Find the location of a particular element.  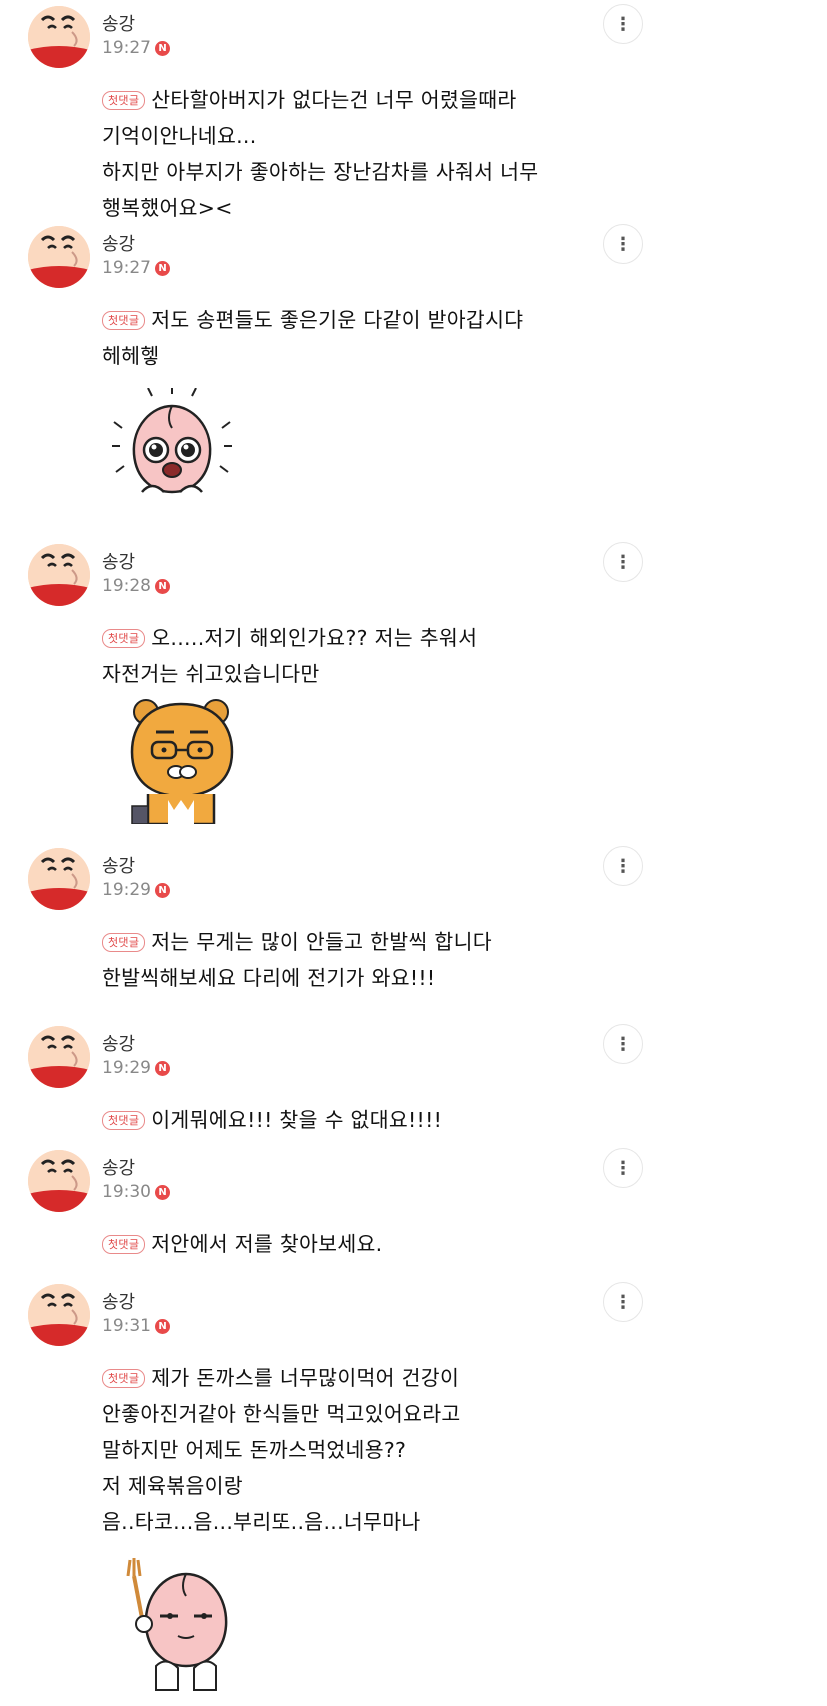

time-text: 19:28 is located at coordinates (126, 586).